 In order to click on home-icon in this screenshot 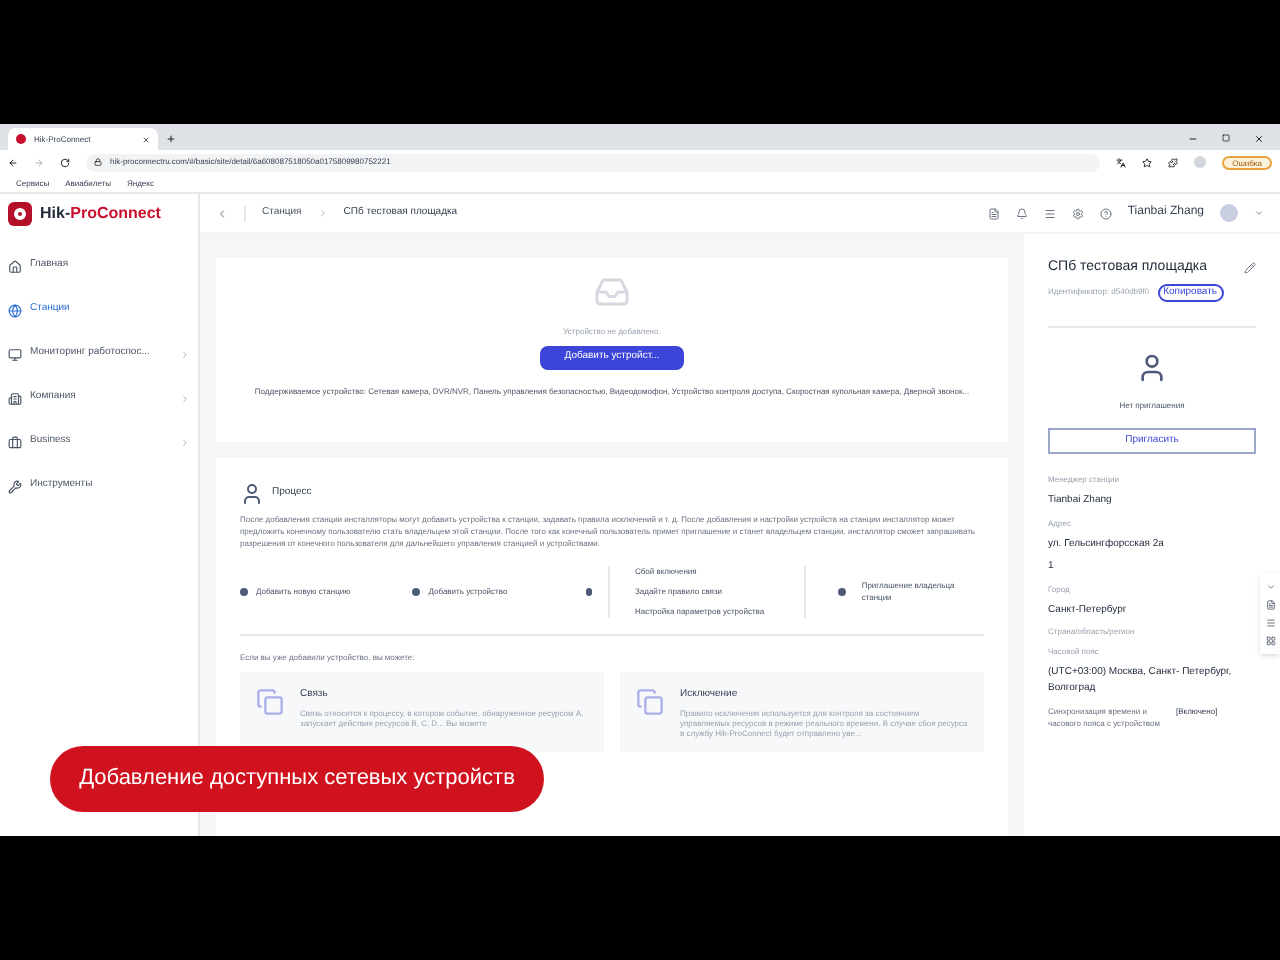, I will do `click(15, 266)`.